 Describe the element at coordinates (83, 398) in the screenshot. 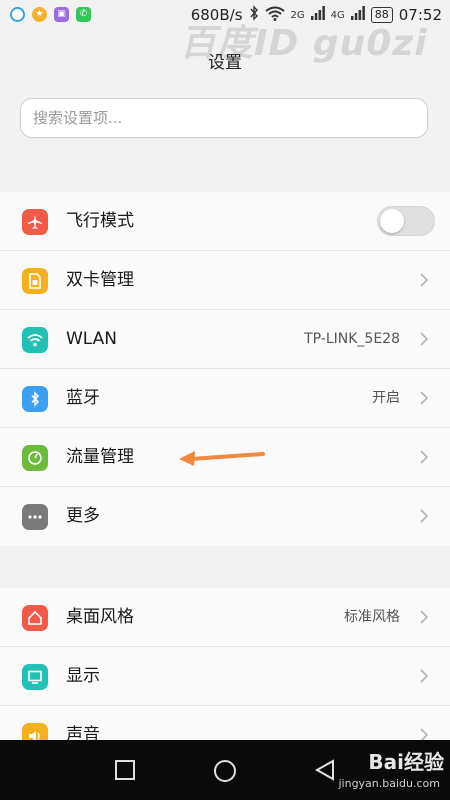

I see `bluetooth-label: 蓝牙` at that location.